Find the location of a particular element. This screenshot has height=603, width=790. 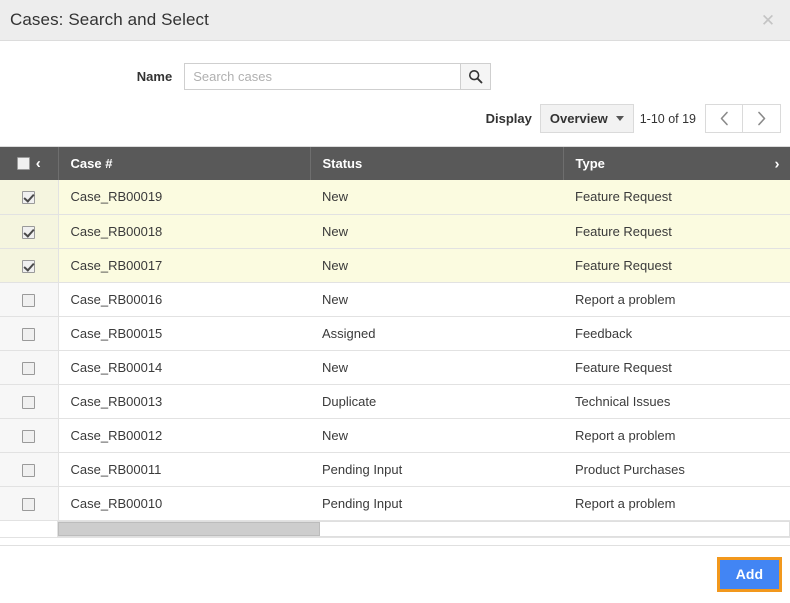

case-link: Case_RB00019 is located at coordinates (117, 196).